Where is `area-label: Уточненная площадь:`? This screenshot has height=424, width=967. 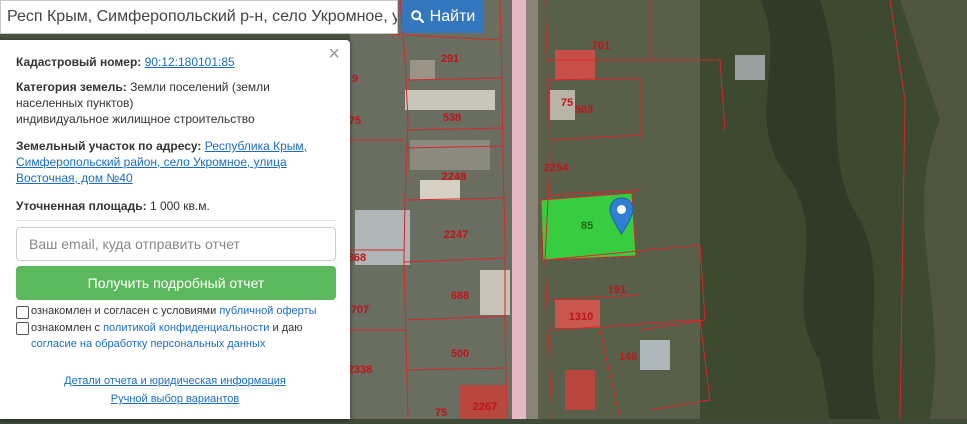 area-label: Уточненная площадь: is located at coordinates (81, 206).